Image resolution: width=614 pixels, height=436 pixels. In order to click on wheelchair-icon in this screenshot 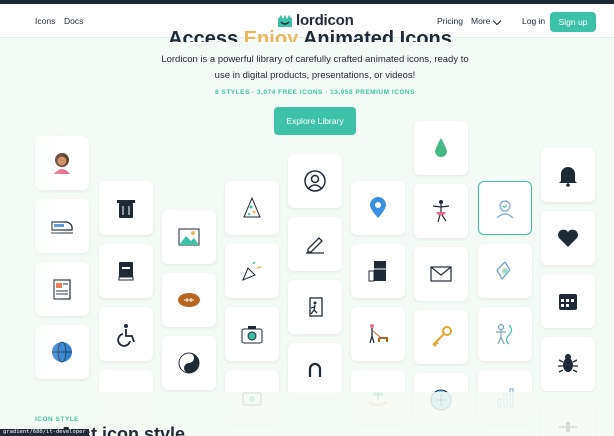, I will do `click(126, 335)`.